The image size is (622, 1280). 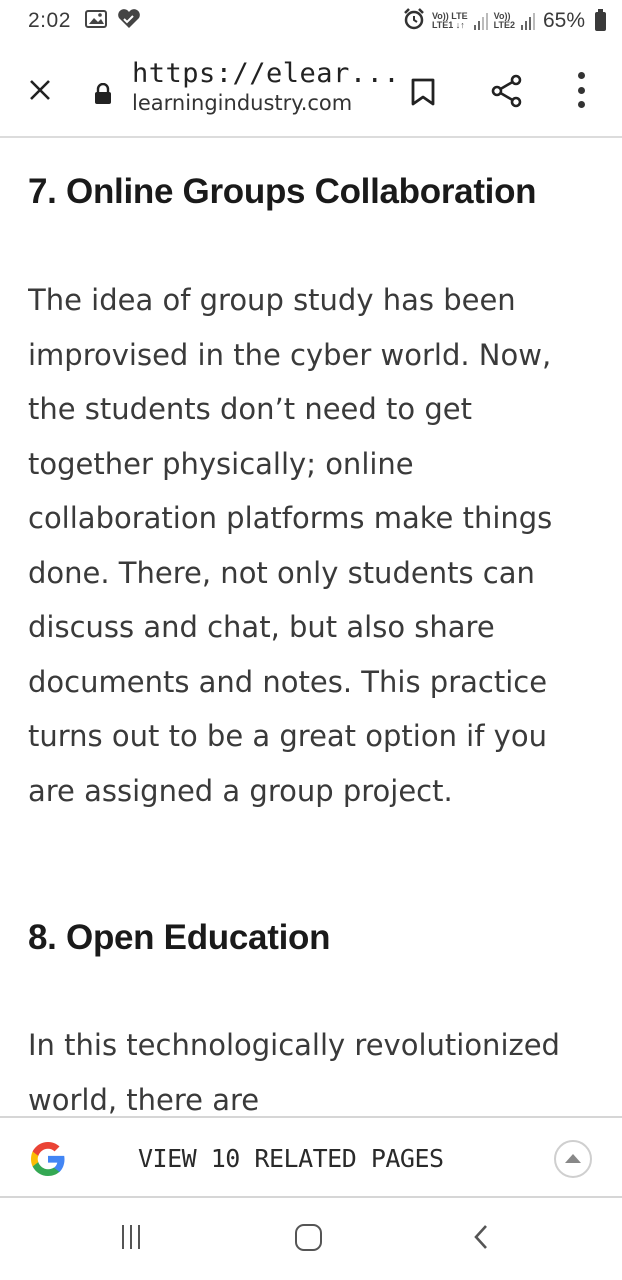 What do you see at coordinates (49, 20) in the screenshot?
I see `status-time: 2:02` at bounding box center [49, 20].